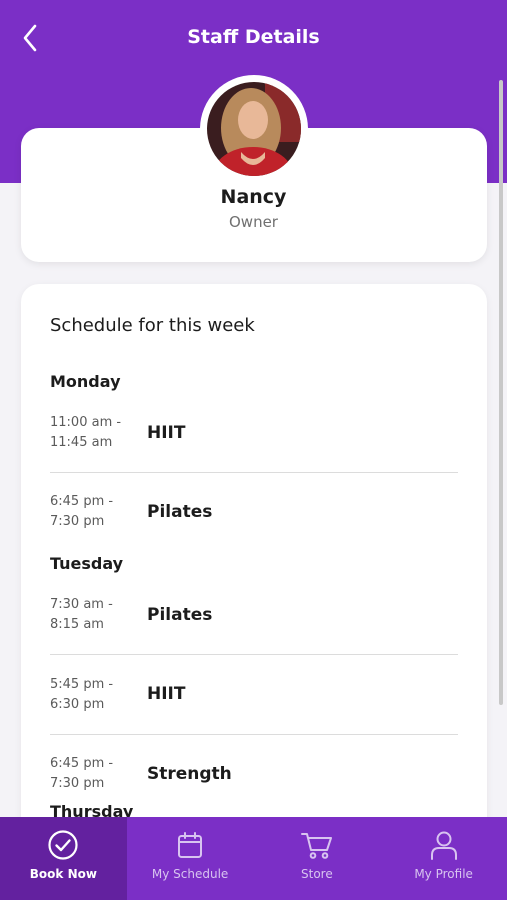 This screenshot has height=900, width=507. Describe the element at coordinates (77, 704) in the screenshot. I see `session-time-end: 6:30 pm` at that location.